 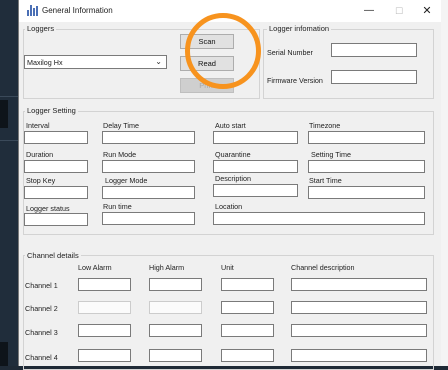 What do you see at coordinates (120, 154) in the screenshot?
I see `run-mode-label: Run Mode` at bounding box center [120, 154].